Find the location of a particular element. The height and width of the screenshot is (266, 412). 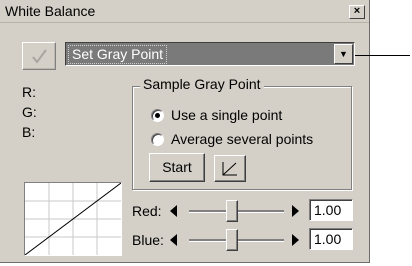

mode-select: Set Gray Point ▼ is located at coordinates (210, 54).